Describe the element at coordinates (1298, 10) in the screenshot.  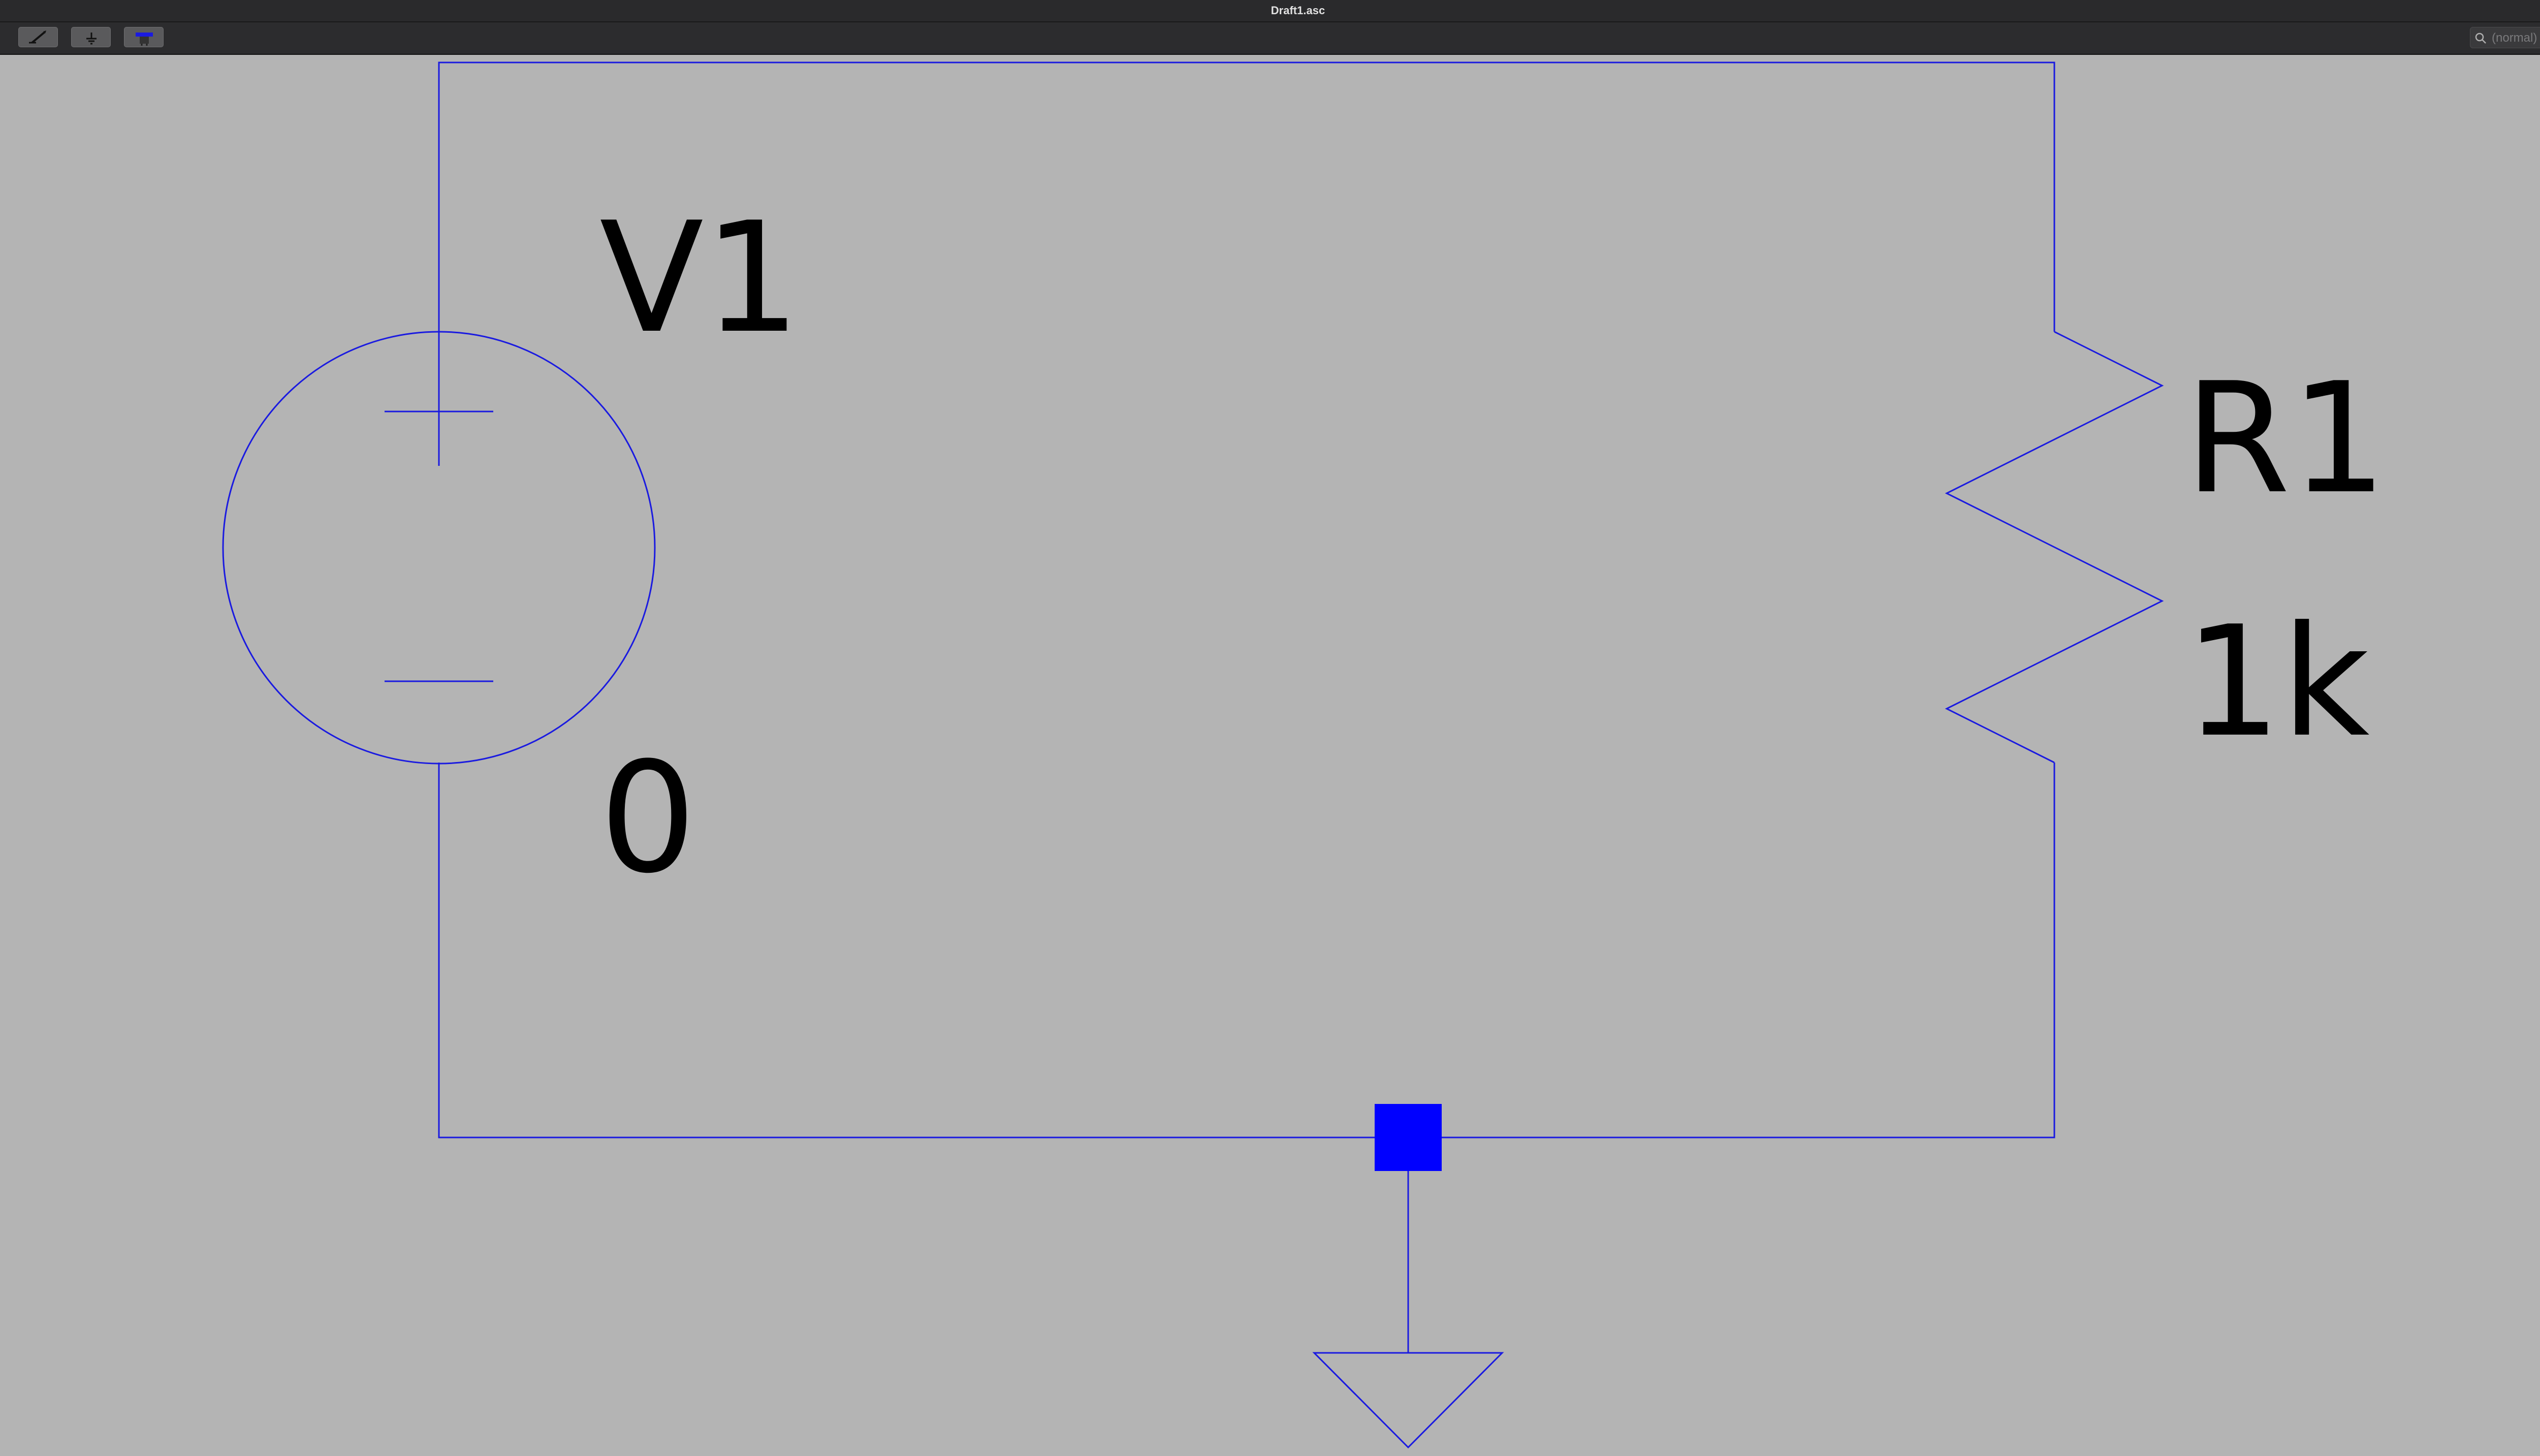
I see `window-title: Draft1.asc` at that location.